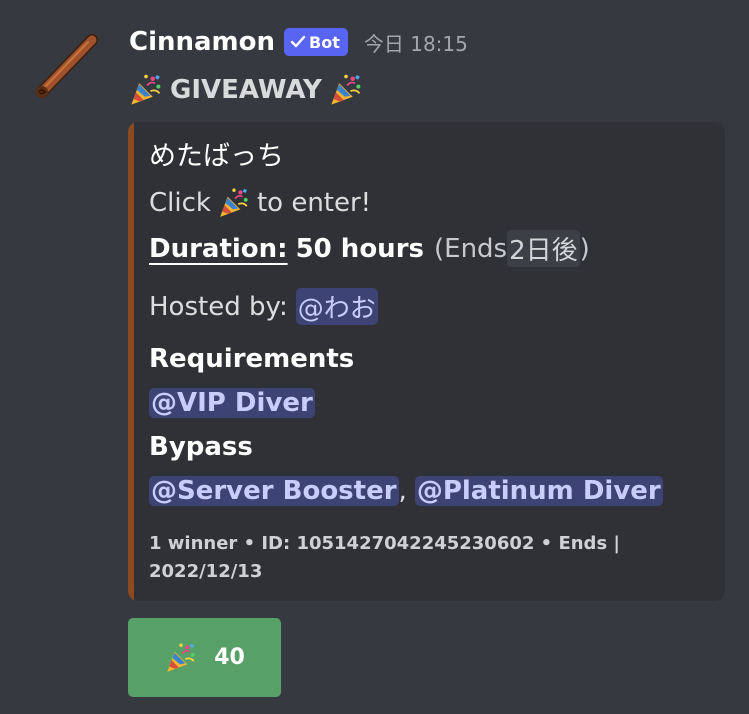  What do you see at coordinates (252, 359) in the screenshot?
I see `requirements-heading: Requirements` at bounding box center [252, 359].